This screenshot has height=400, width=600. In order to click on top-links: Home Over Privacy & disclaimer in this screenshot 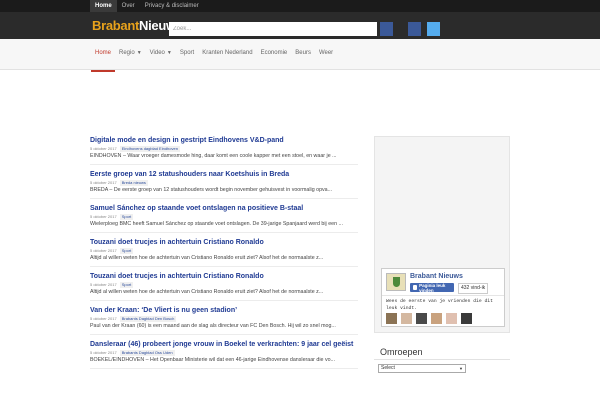, I will do `click(147, 6)`.